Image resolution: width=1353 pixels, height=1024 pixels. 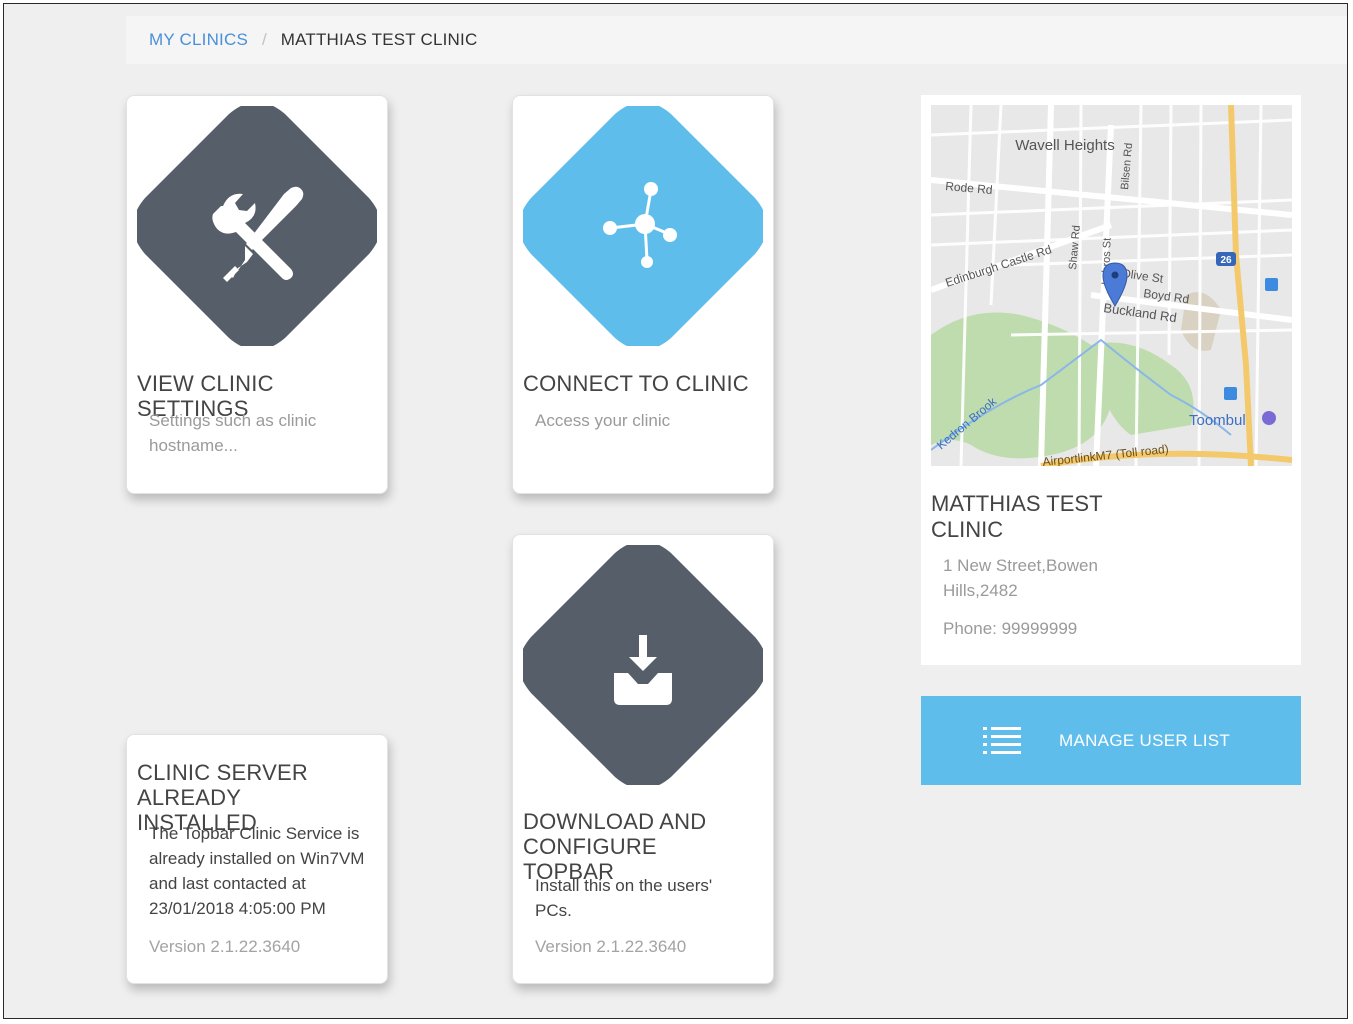 I want to click on breadcrumb-current: MATTHIAS TEST CLINIC, so click(x=379, y=39).